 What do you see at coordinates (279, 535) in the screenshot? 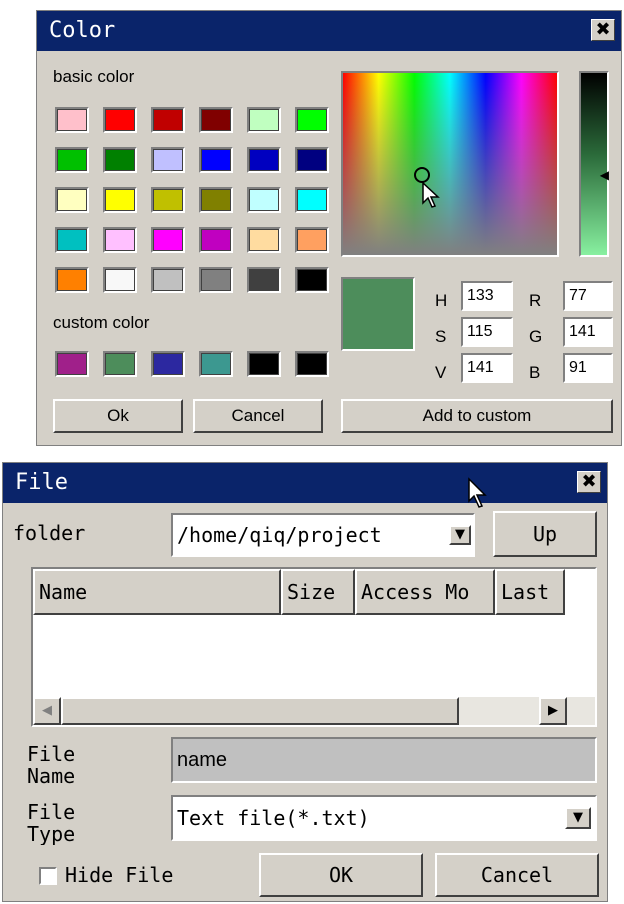
I see `folder-path: /home/qiq/project` at bounding box center [279, 535].